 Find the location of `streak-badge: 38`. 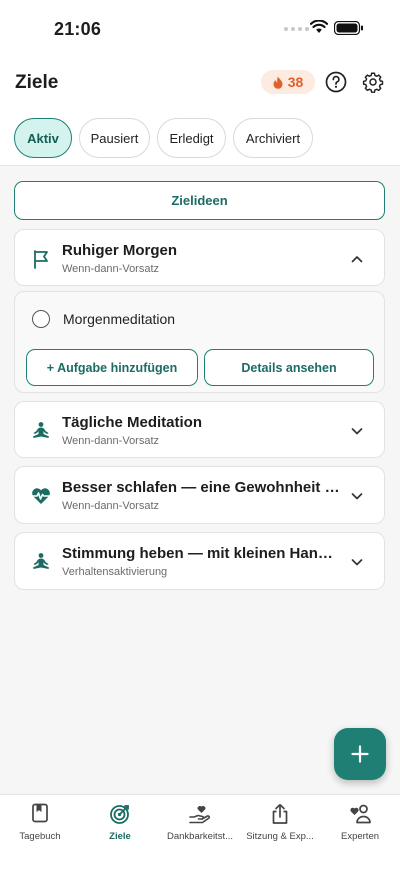

streak-badge: 38 is located at coordinates (288, 82).